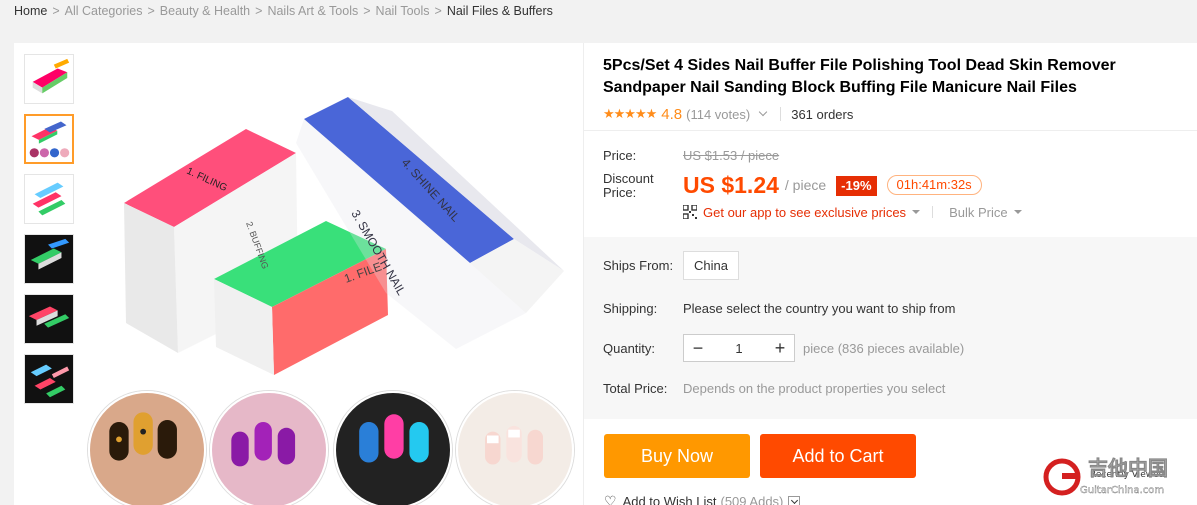 The height and width of the screenshot is (505, 1197). Describe the element at coordinates (838, 456) in the screenshot. I see `add-to-cart-button: Add to Cart` at that location.